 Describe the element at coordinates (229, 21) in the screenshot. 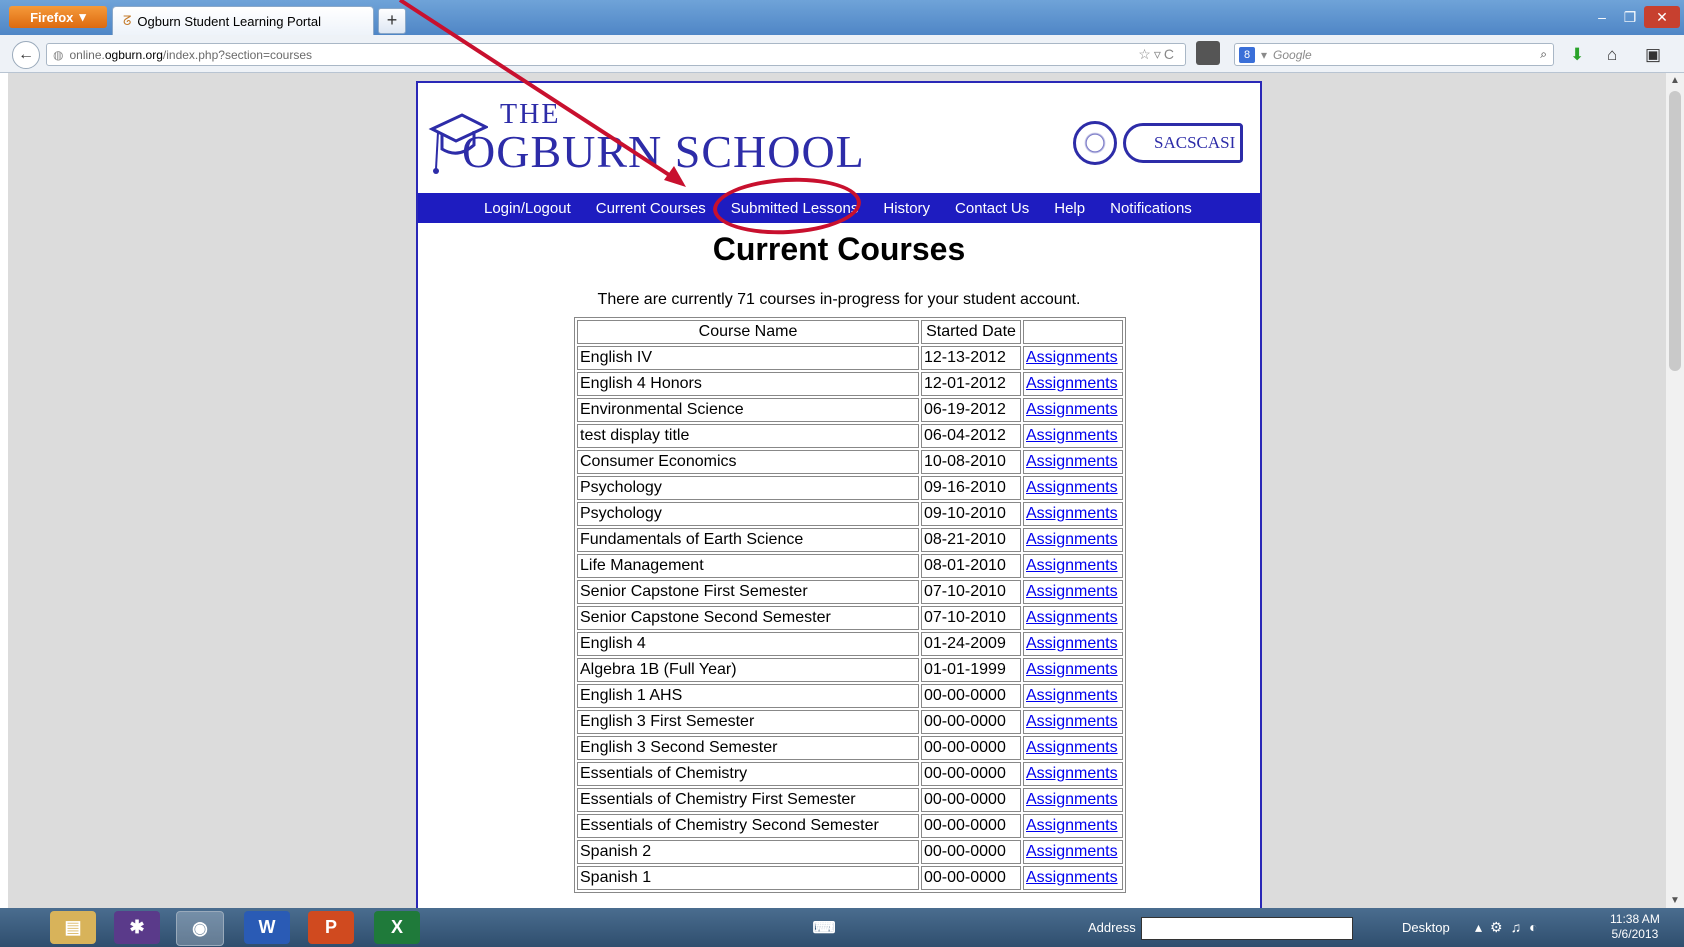

I see `tab-title: Ogburn Student Learning Portal` at that location.